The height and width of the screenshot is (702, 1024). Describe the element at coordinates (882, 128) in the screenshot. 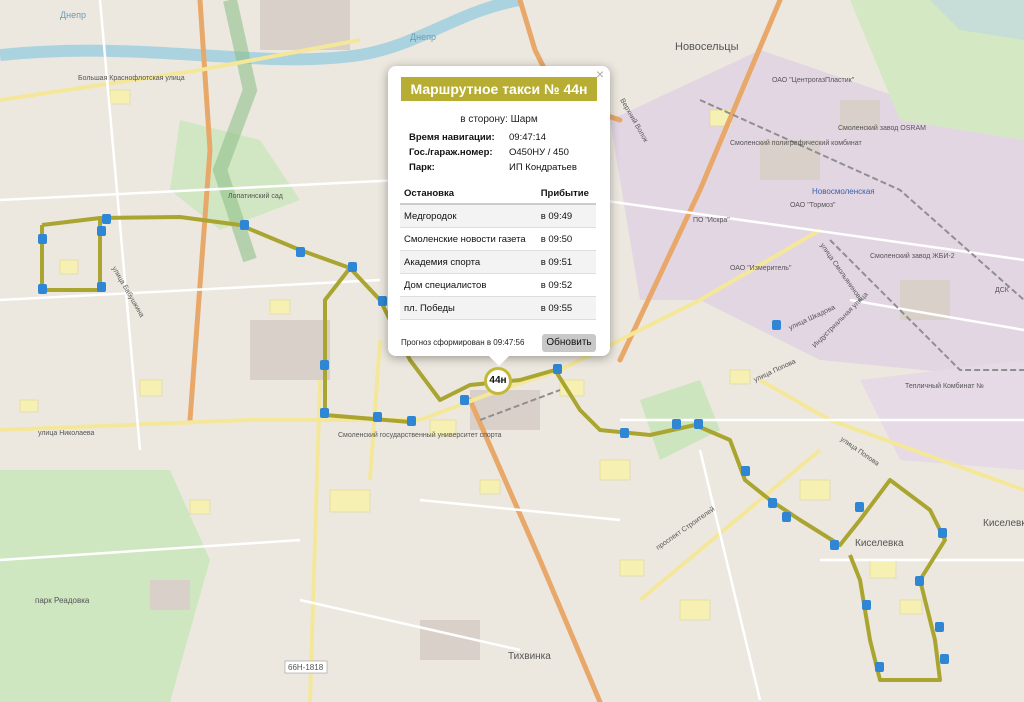

I see `label-osram: Смоленский завод OSRAM` at that location.